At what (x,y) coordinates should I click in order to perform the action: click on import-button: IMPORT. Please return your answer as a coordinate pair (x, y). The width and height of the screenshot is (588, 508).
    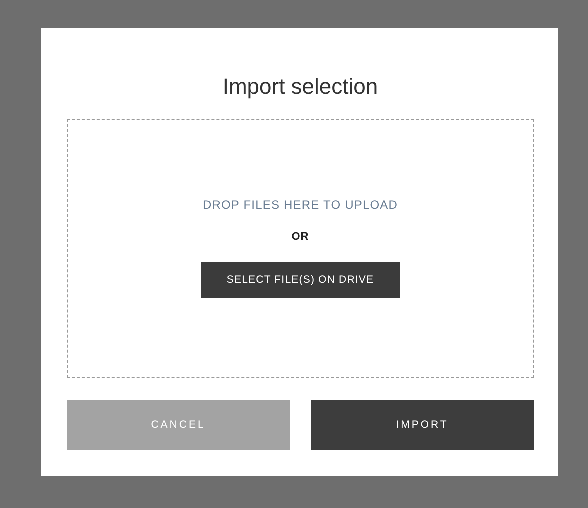
    Looking at the image, I should click on (422, 425).